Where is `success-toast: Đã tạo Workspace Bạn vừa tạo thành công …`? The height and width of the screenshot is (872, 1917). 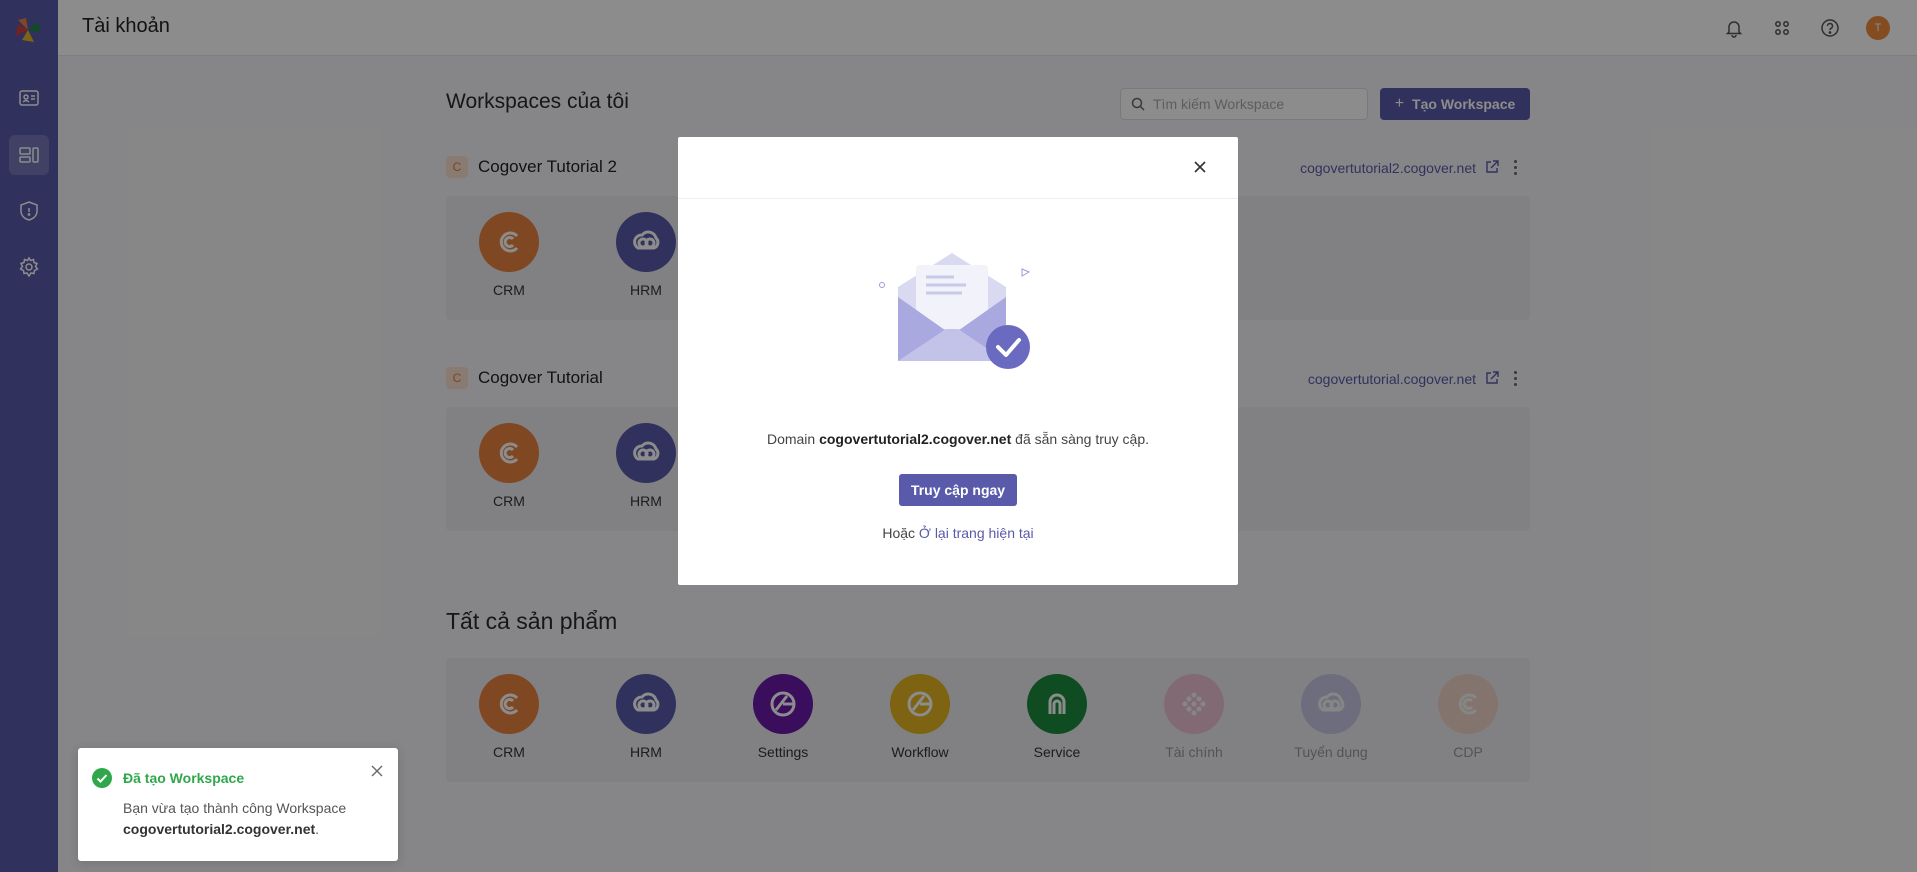
success-toast: Đã tạo Workspace Bạn vừa tạo thành công … is located at coordinates (238, 804).